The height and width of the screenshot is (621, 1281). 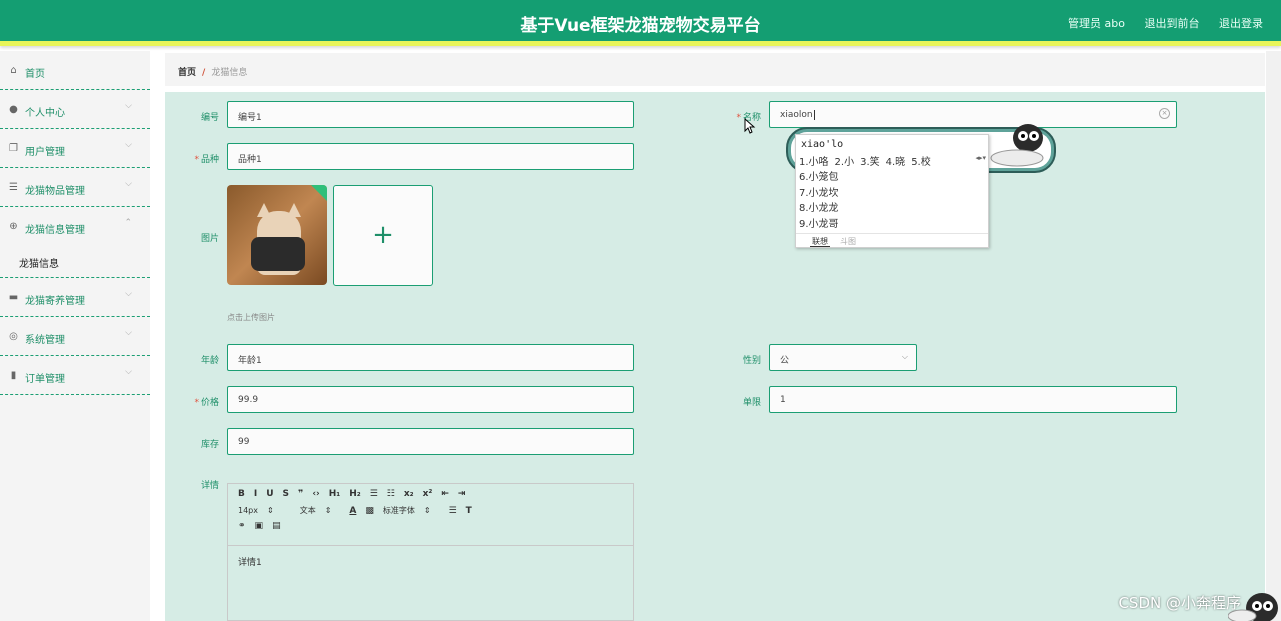 I want to click on ime-candidate: 9.小龙哥, so click(x=819, y=222).